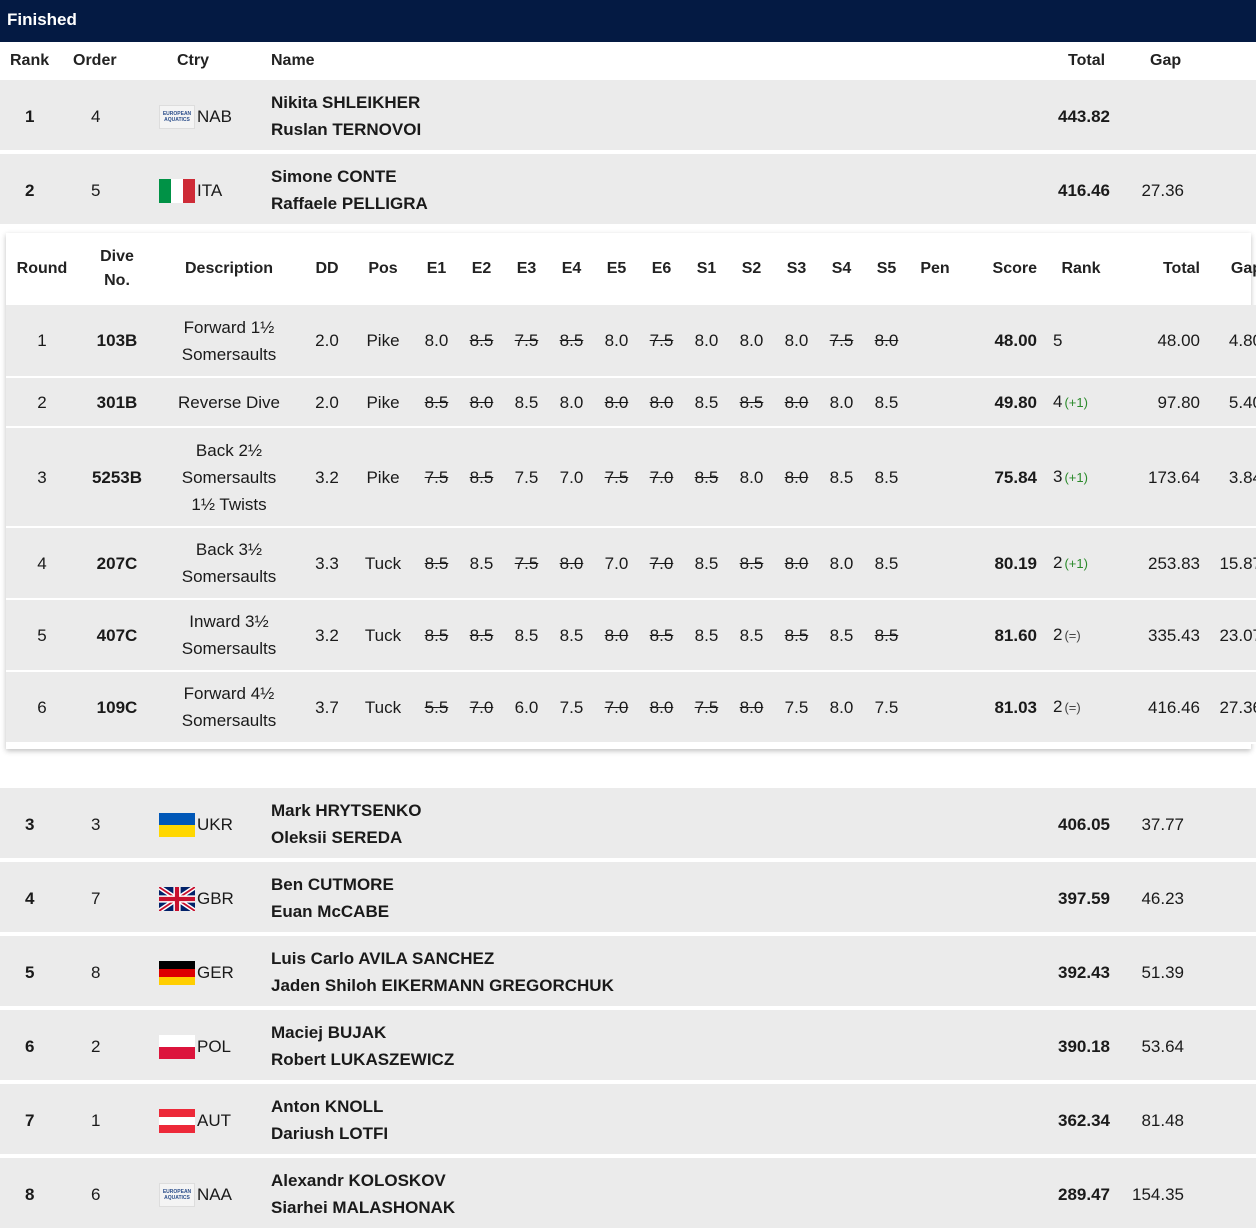 This screenshot has width=1256, height=1230. Describe the element at coordinates (336, 838) in the screenshot. I see `athlete-name-2: Oleksii SEREDA` at that location.